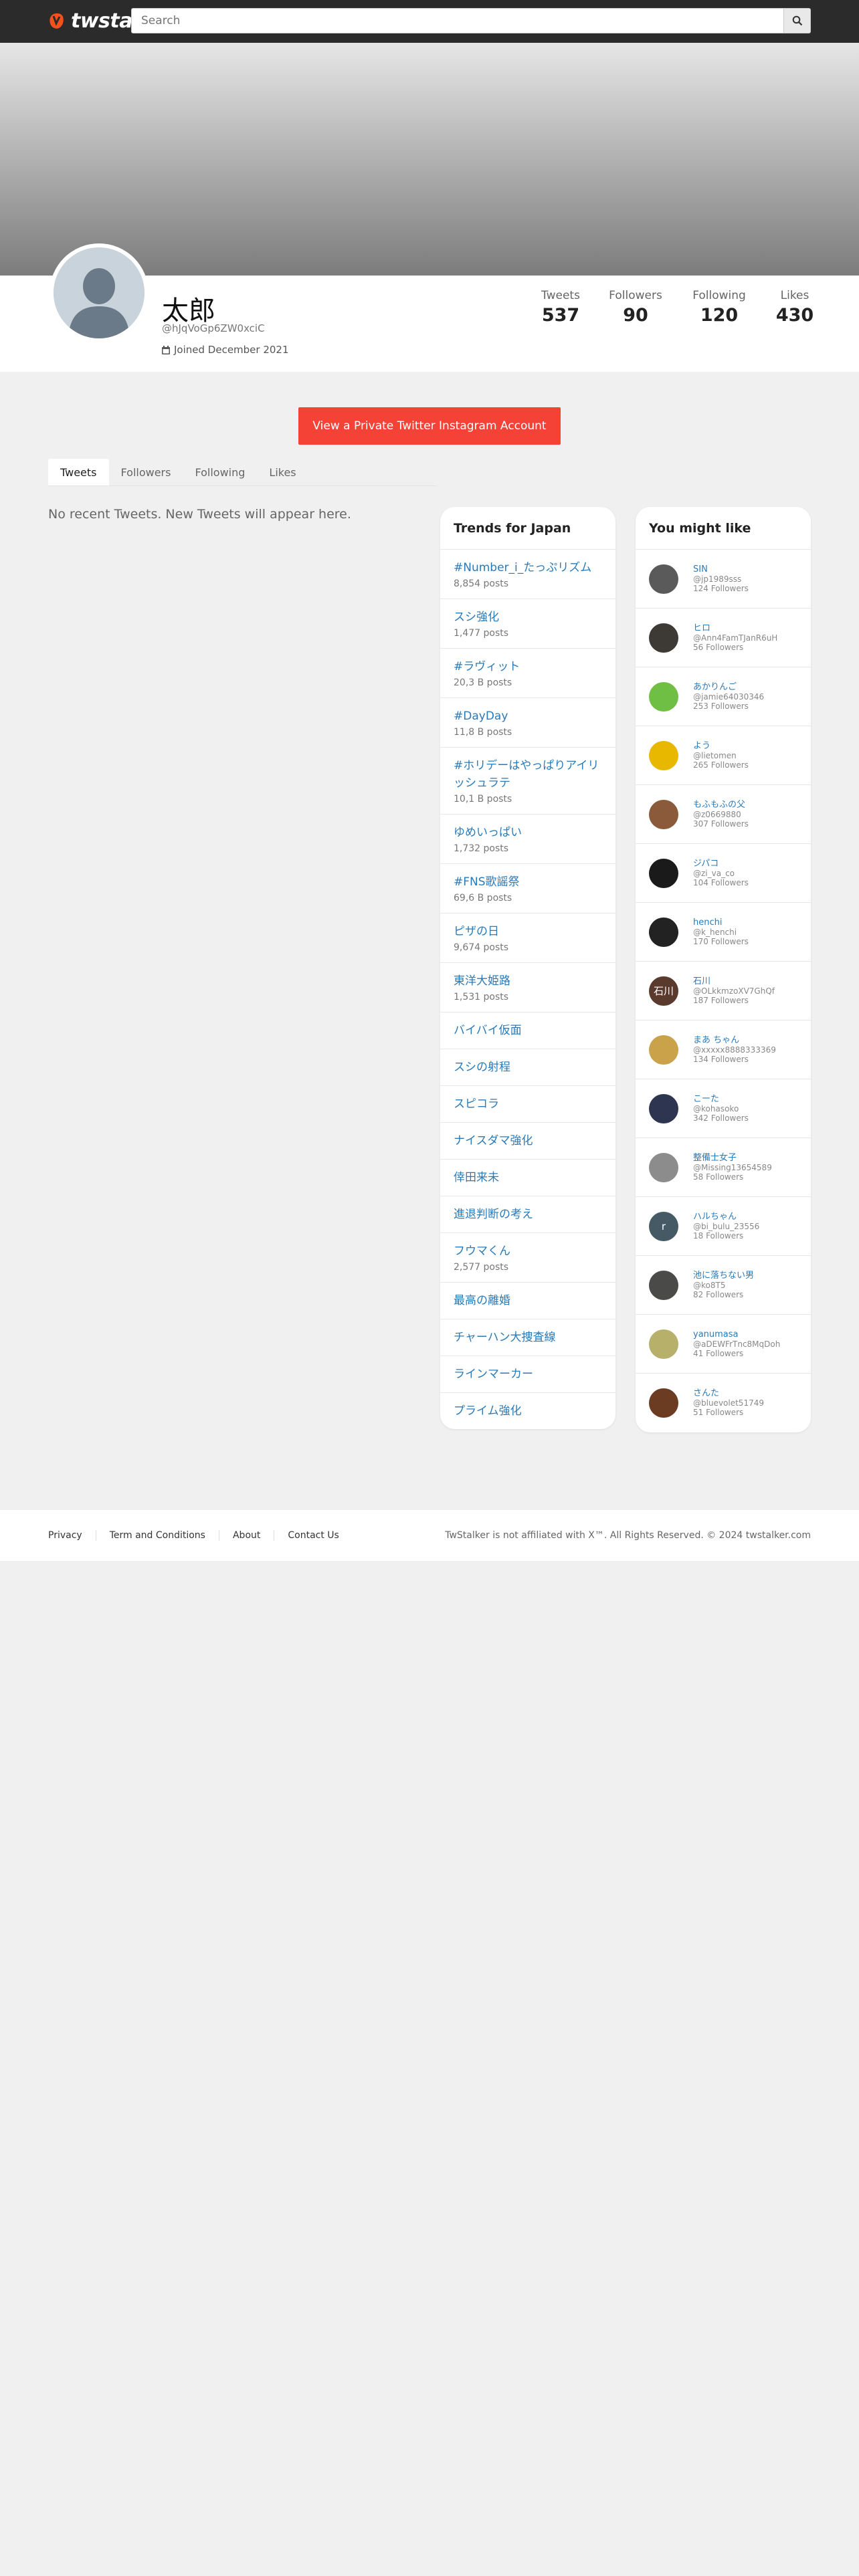 This screenshot has height=2576, width=859. What do you see at coordinates (723, 696) in the screenshot?
I see `suggested-user: あかりんご @jamie64030346 253 Followers` at bounding box center [723, 696].